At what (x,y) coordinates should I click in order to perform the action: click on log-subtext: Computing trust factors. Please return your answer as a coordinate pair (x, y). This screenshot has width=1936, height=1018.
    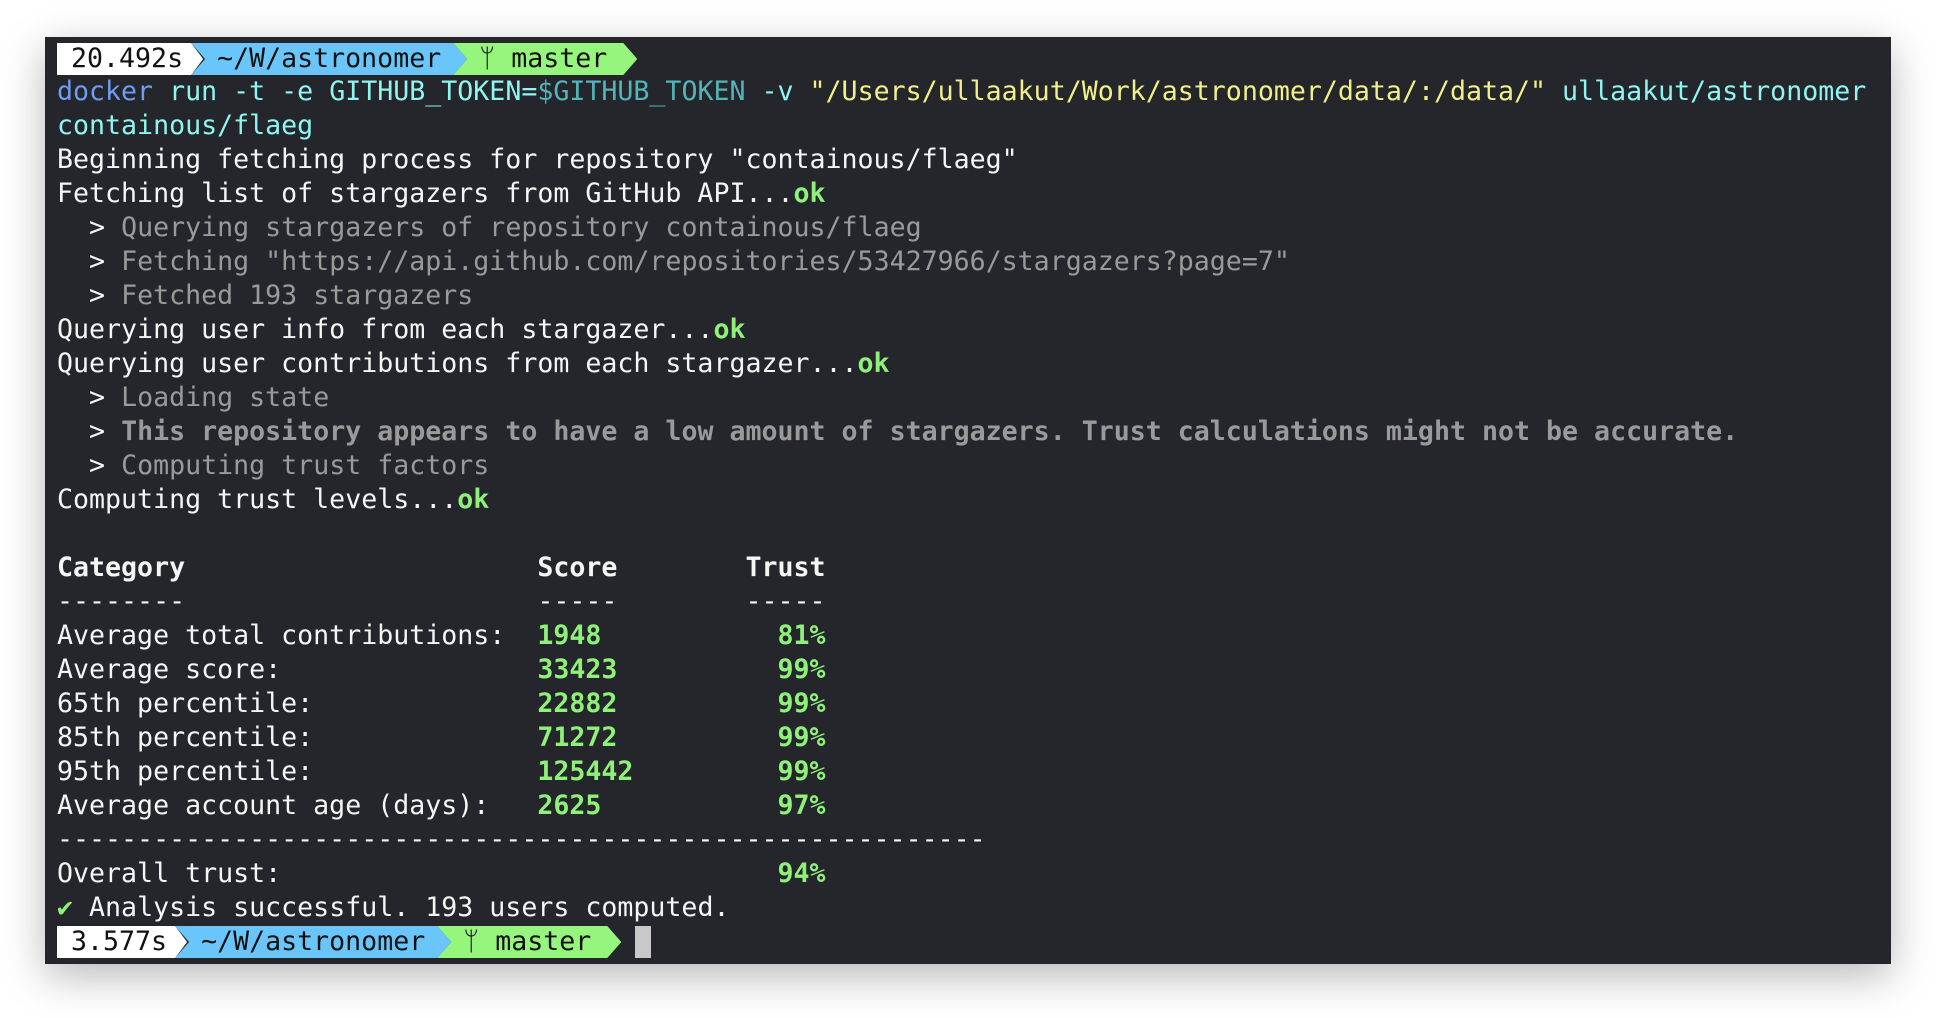
    Looking at the image, I should click on (305, 465).